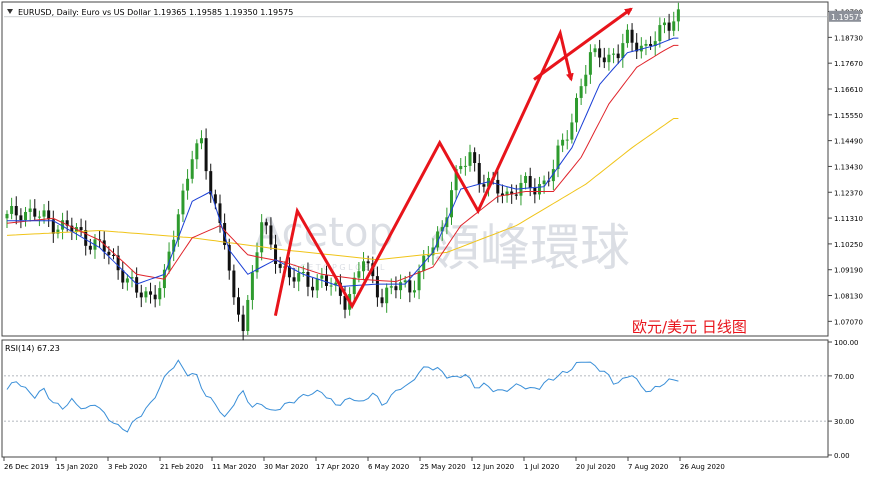 The width and height of the screenshot is (870, 479). I want to click on price-tick-label: 1.07070, so click(848, 322).